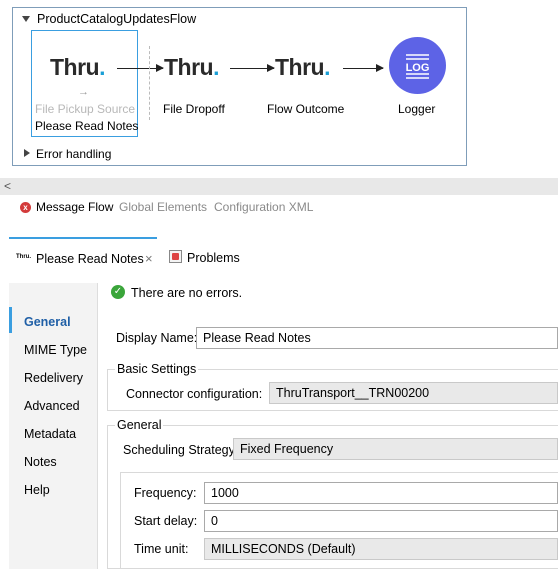 The height and width of the screenshot is (569, 558). What do you see at coordinates (149, 258) in the screenshot?
I see `close-icon: ×` at bounding box center [149, 258].